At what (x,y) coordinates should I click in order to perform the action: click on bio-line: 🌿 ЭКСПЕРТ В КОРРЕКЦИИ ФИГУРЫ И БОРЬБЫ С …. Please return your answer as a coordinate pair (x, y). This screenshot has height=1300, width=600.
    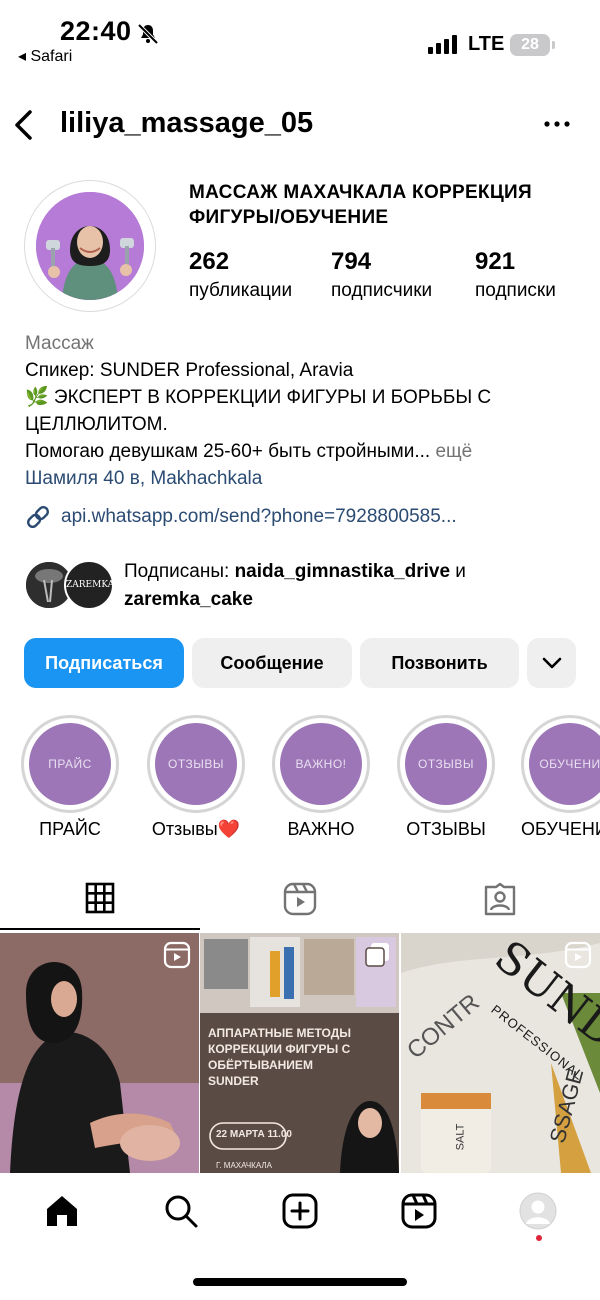
    Looking at the image, I should click on (258, 411).